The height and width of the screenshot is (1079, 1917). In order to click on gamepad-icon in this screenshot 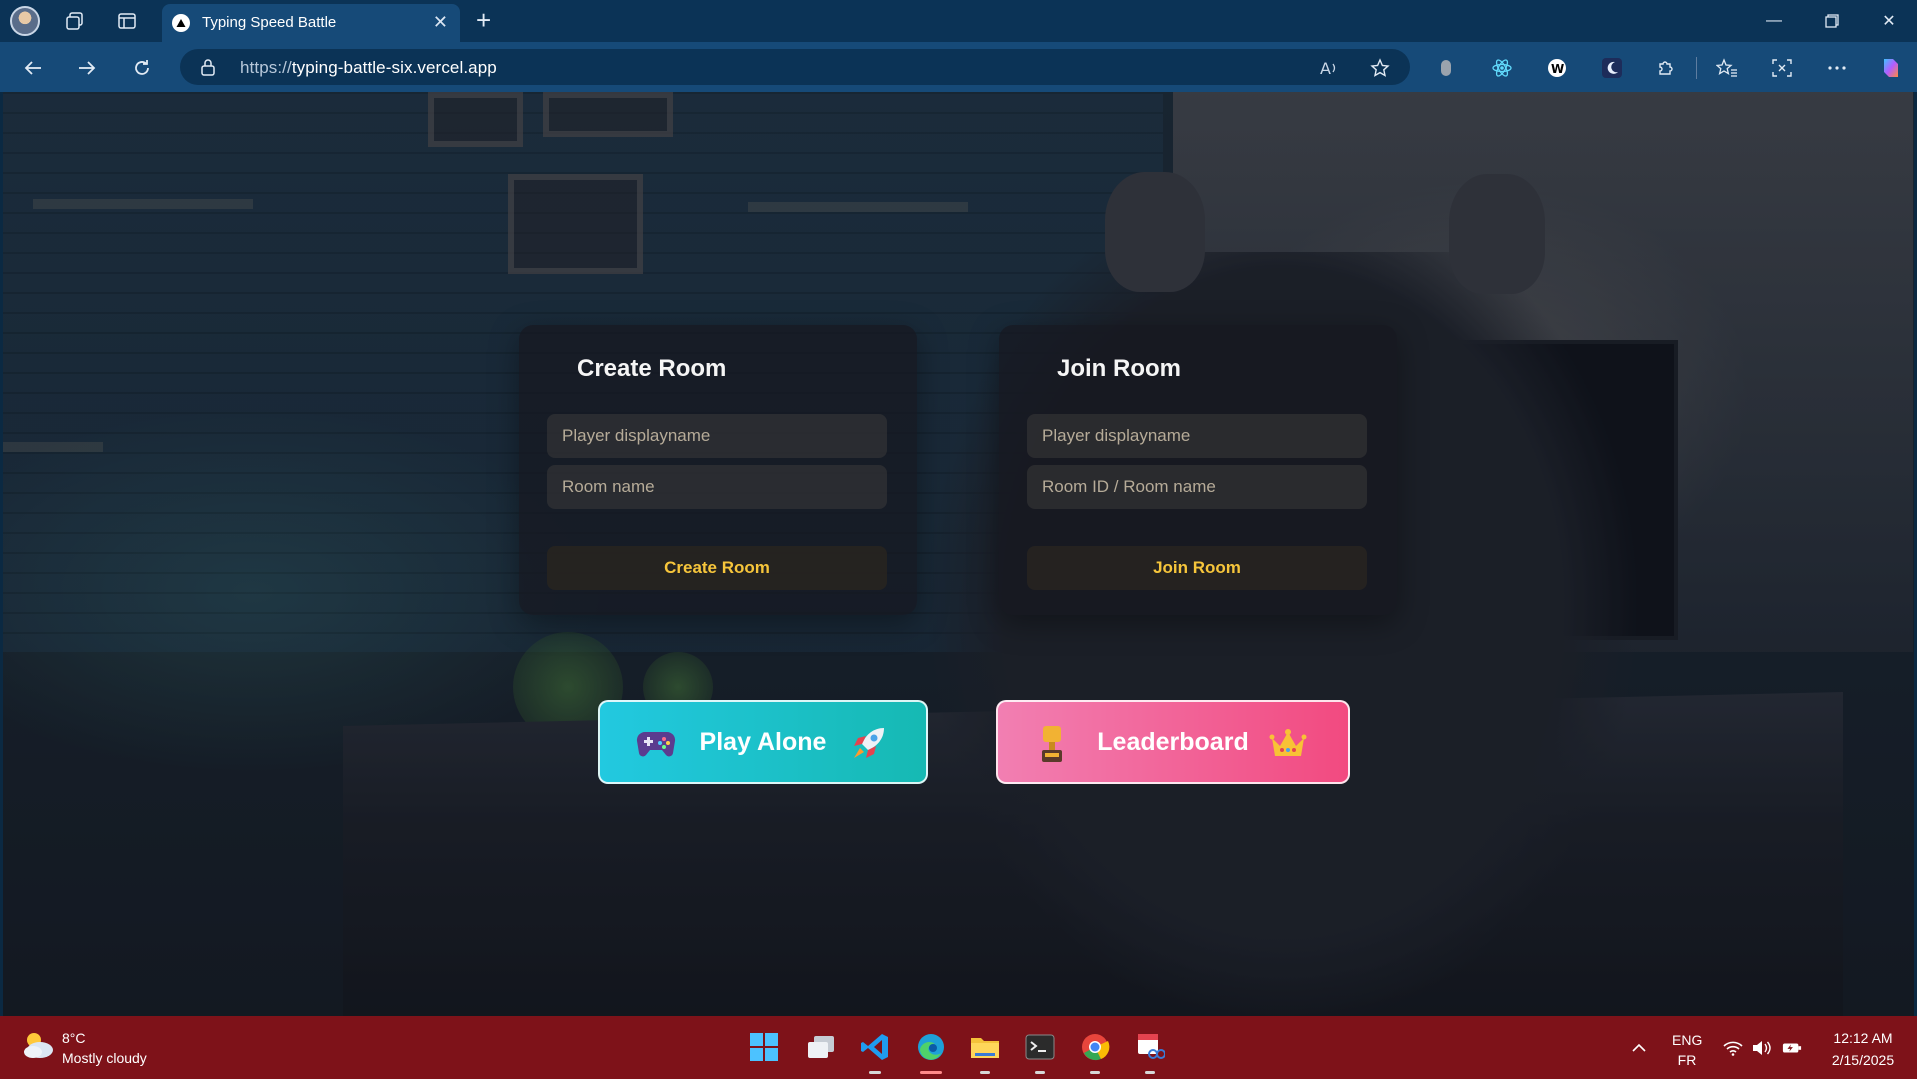, I will do `click(656, 744)`.